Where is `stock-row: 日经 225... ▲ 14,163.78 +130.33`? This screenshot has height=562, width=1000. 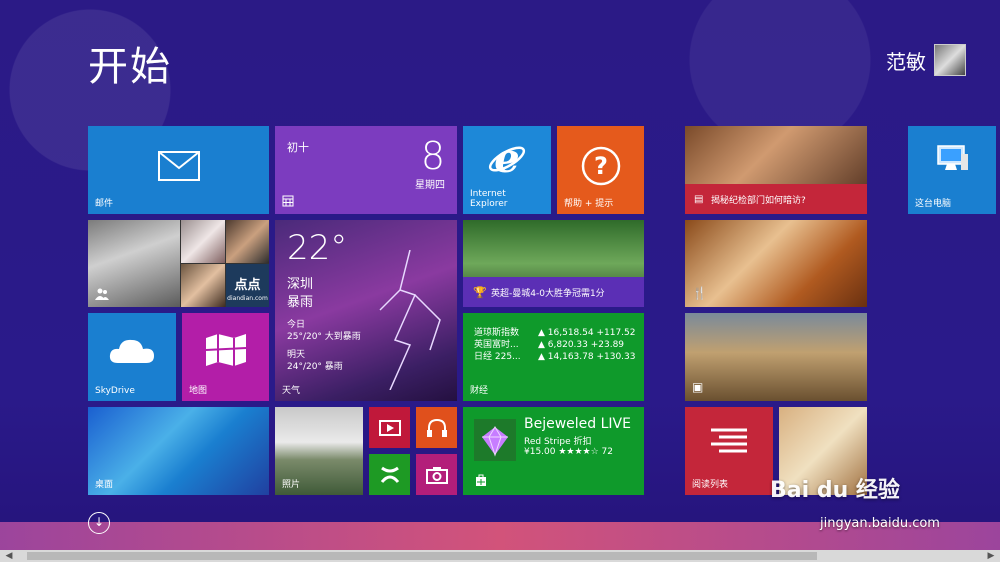
stock-row: 日经 225... ▲ 14,163.78 +130.33 is located at coordinates (554, 357).